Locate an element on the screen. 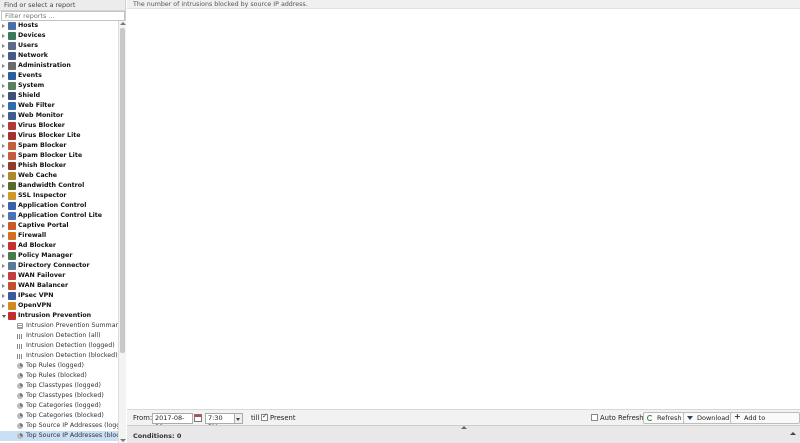  tree-report-label: Intrusion Detection (all) is located at coordinates (63, 335).